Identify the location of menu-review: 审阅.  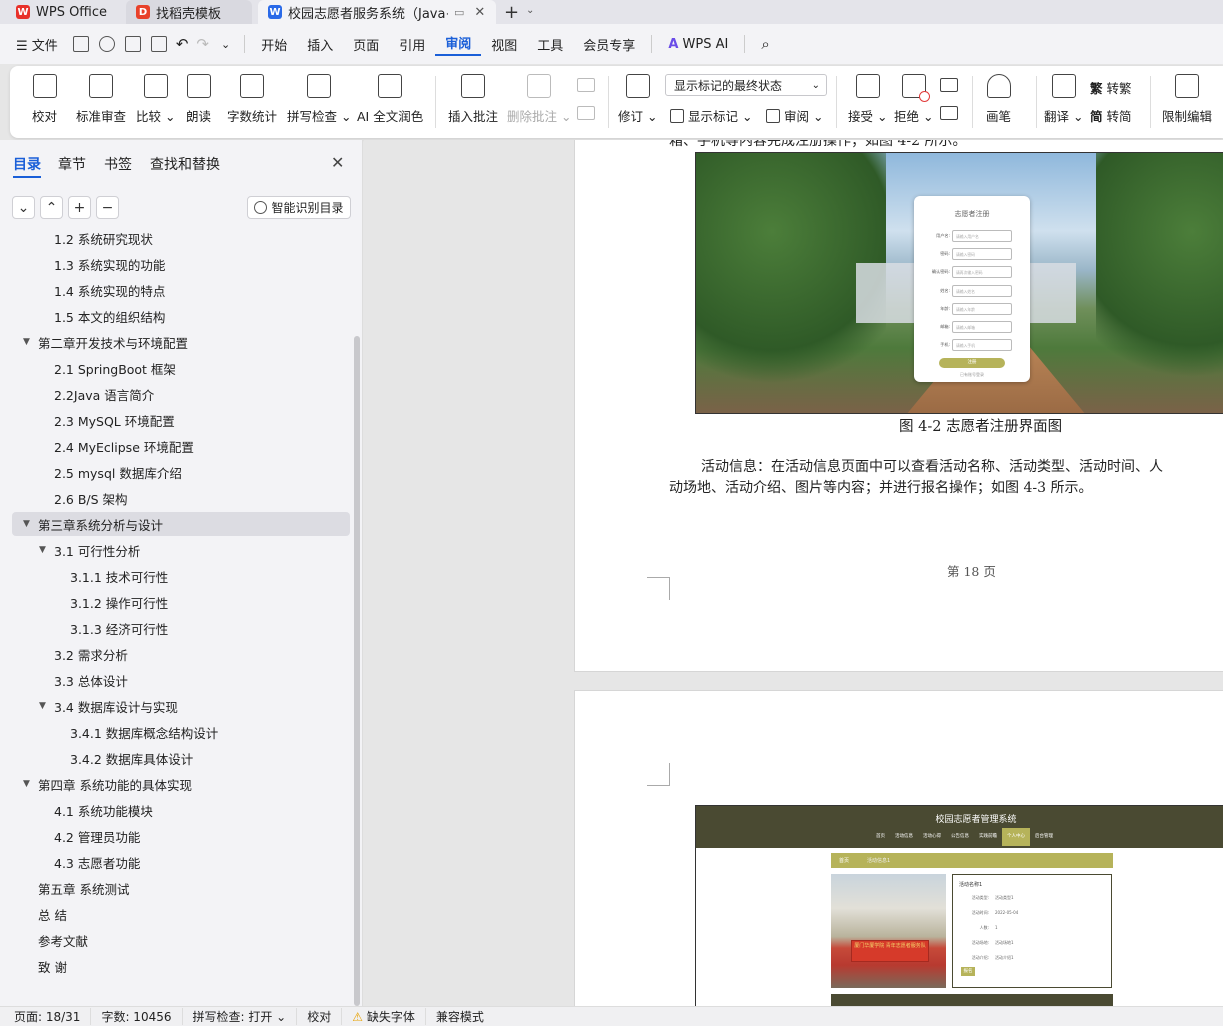
(458, 44).